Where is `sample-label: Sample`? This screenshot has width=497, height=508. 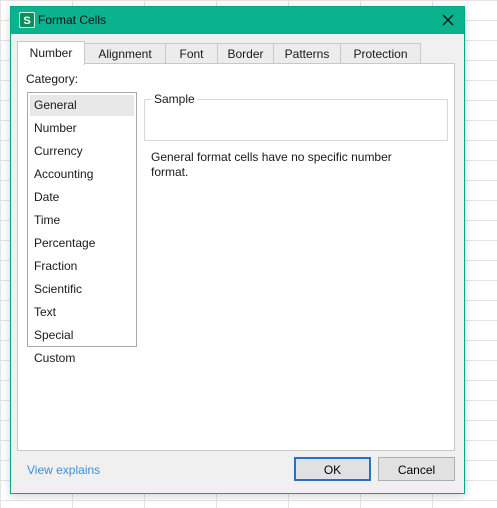
sample-label: Sample is located at coordinates (174, 99).